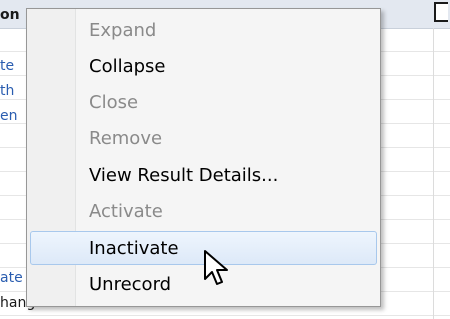 The height and width of the screenshot is (319, 450). What do you see at coordinates (10, 15) in the screenshot?
I see `column-header-label: on` at bounding box center [10, 15].